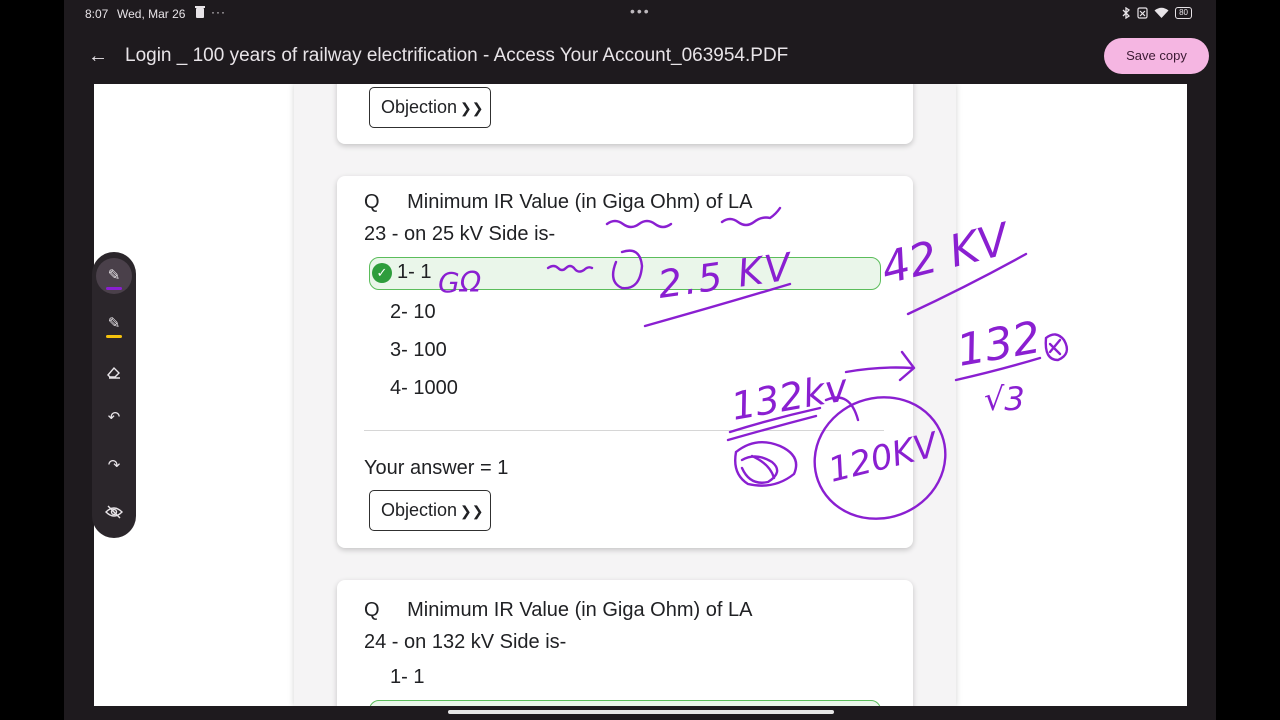 This screenshot has height=720, width=1280. Describe the element at coordinates (414, 272) in the screenshot. I see `option-label: 1- 1` at that location.